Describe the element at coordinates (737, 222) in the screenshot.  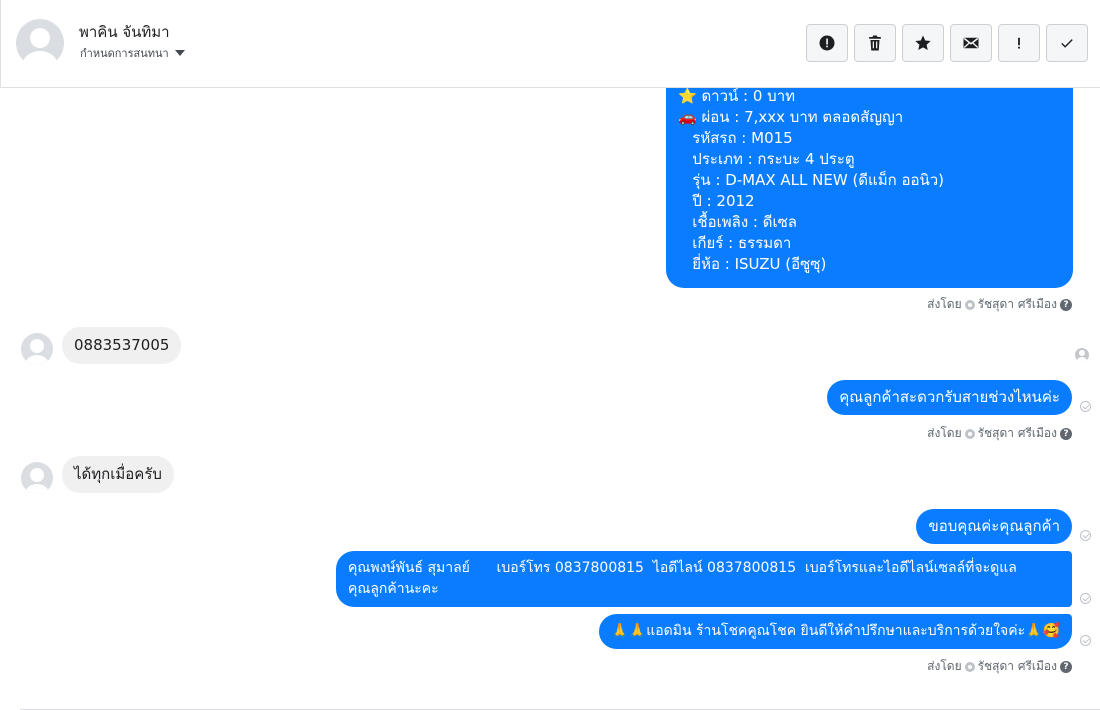
I see `car-info-line: เชื้อเพลิง : ดีเซล` at that location.